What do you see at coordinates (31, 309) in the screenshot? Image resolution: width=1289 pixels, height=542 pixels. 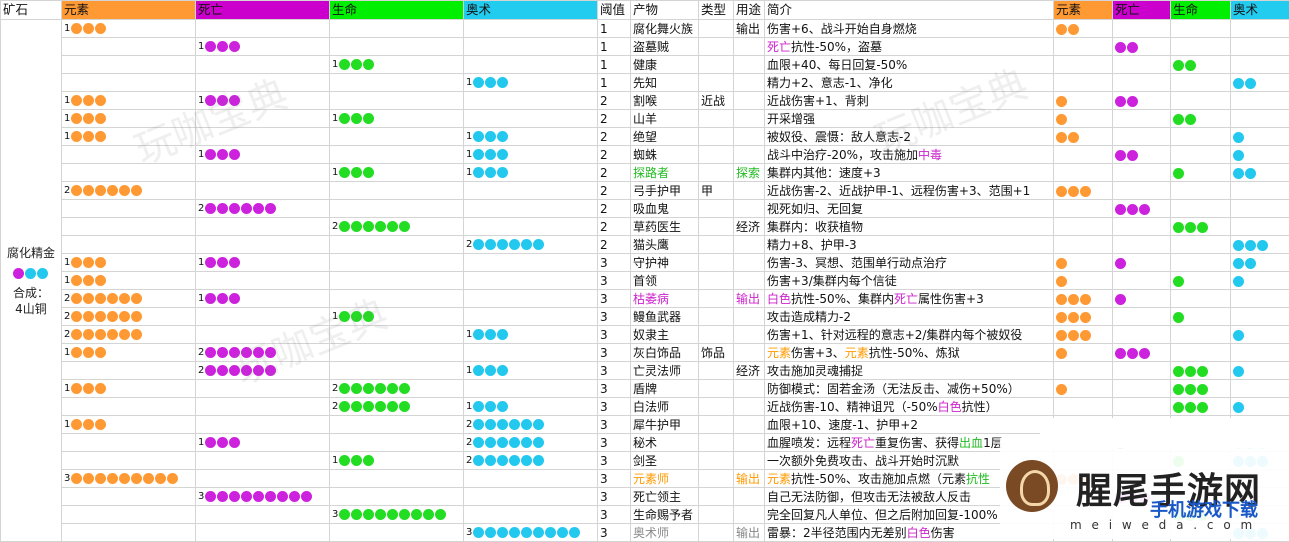 I see `ore-combine-value: 4山铜` at bounding box center [31, 309].